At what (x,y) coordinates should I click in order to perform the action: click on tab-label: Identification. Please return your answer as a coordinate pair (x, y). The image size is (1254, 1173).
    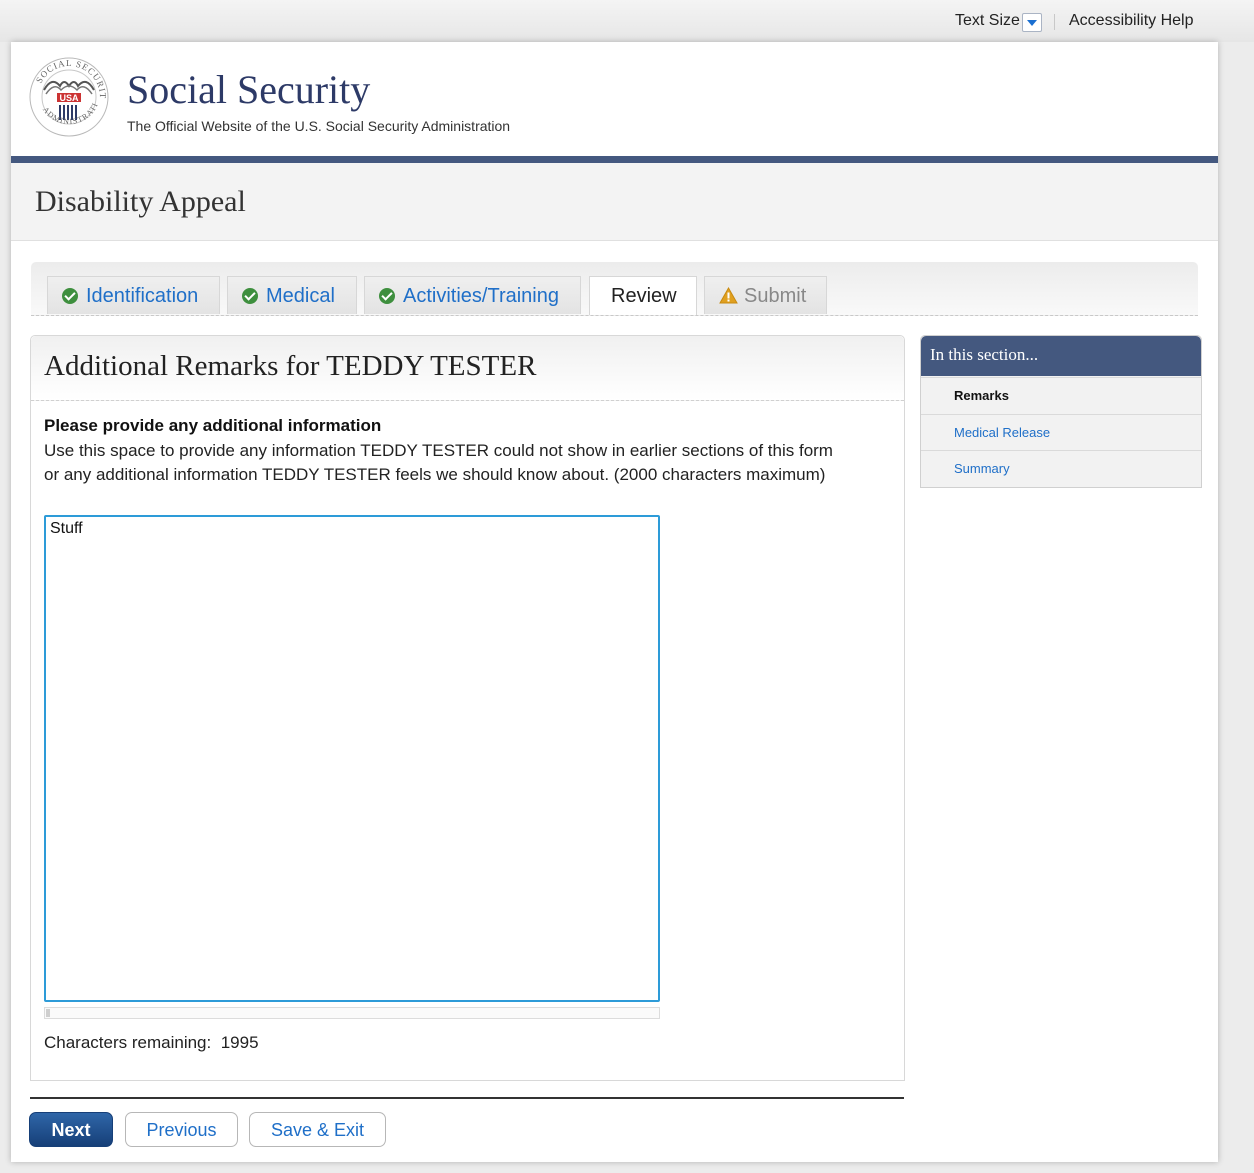
    Looking at the image, I should click on (142, 296).